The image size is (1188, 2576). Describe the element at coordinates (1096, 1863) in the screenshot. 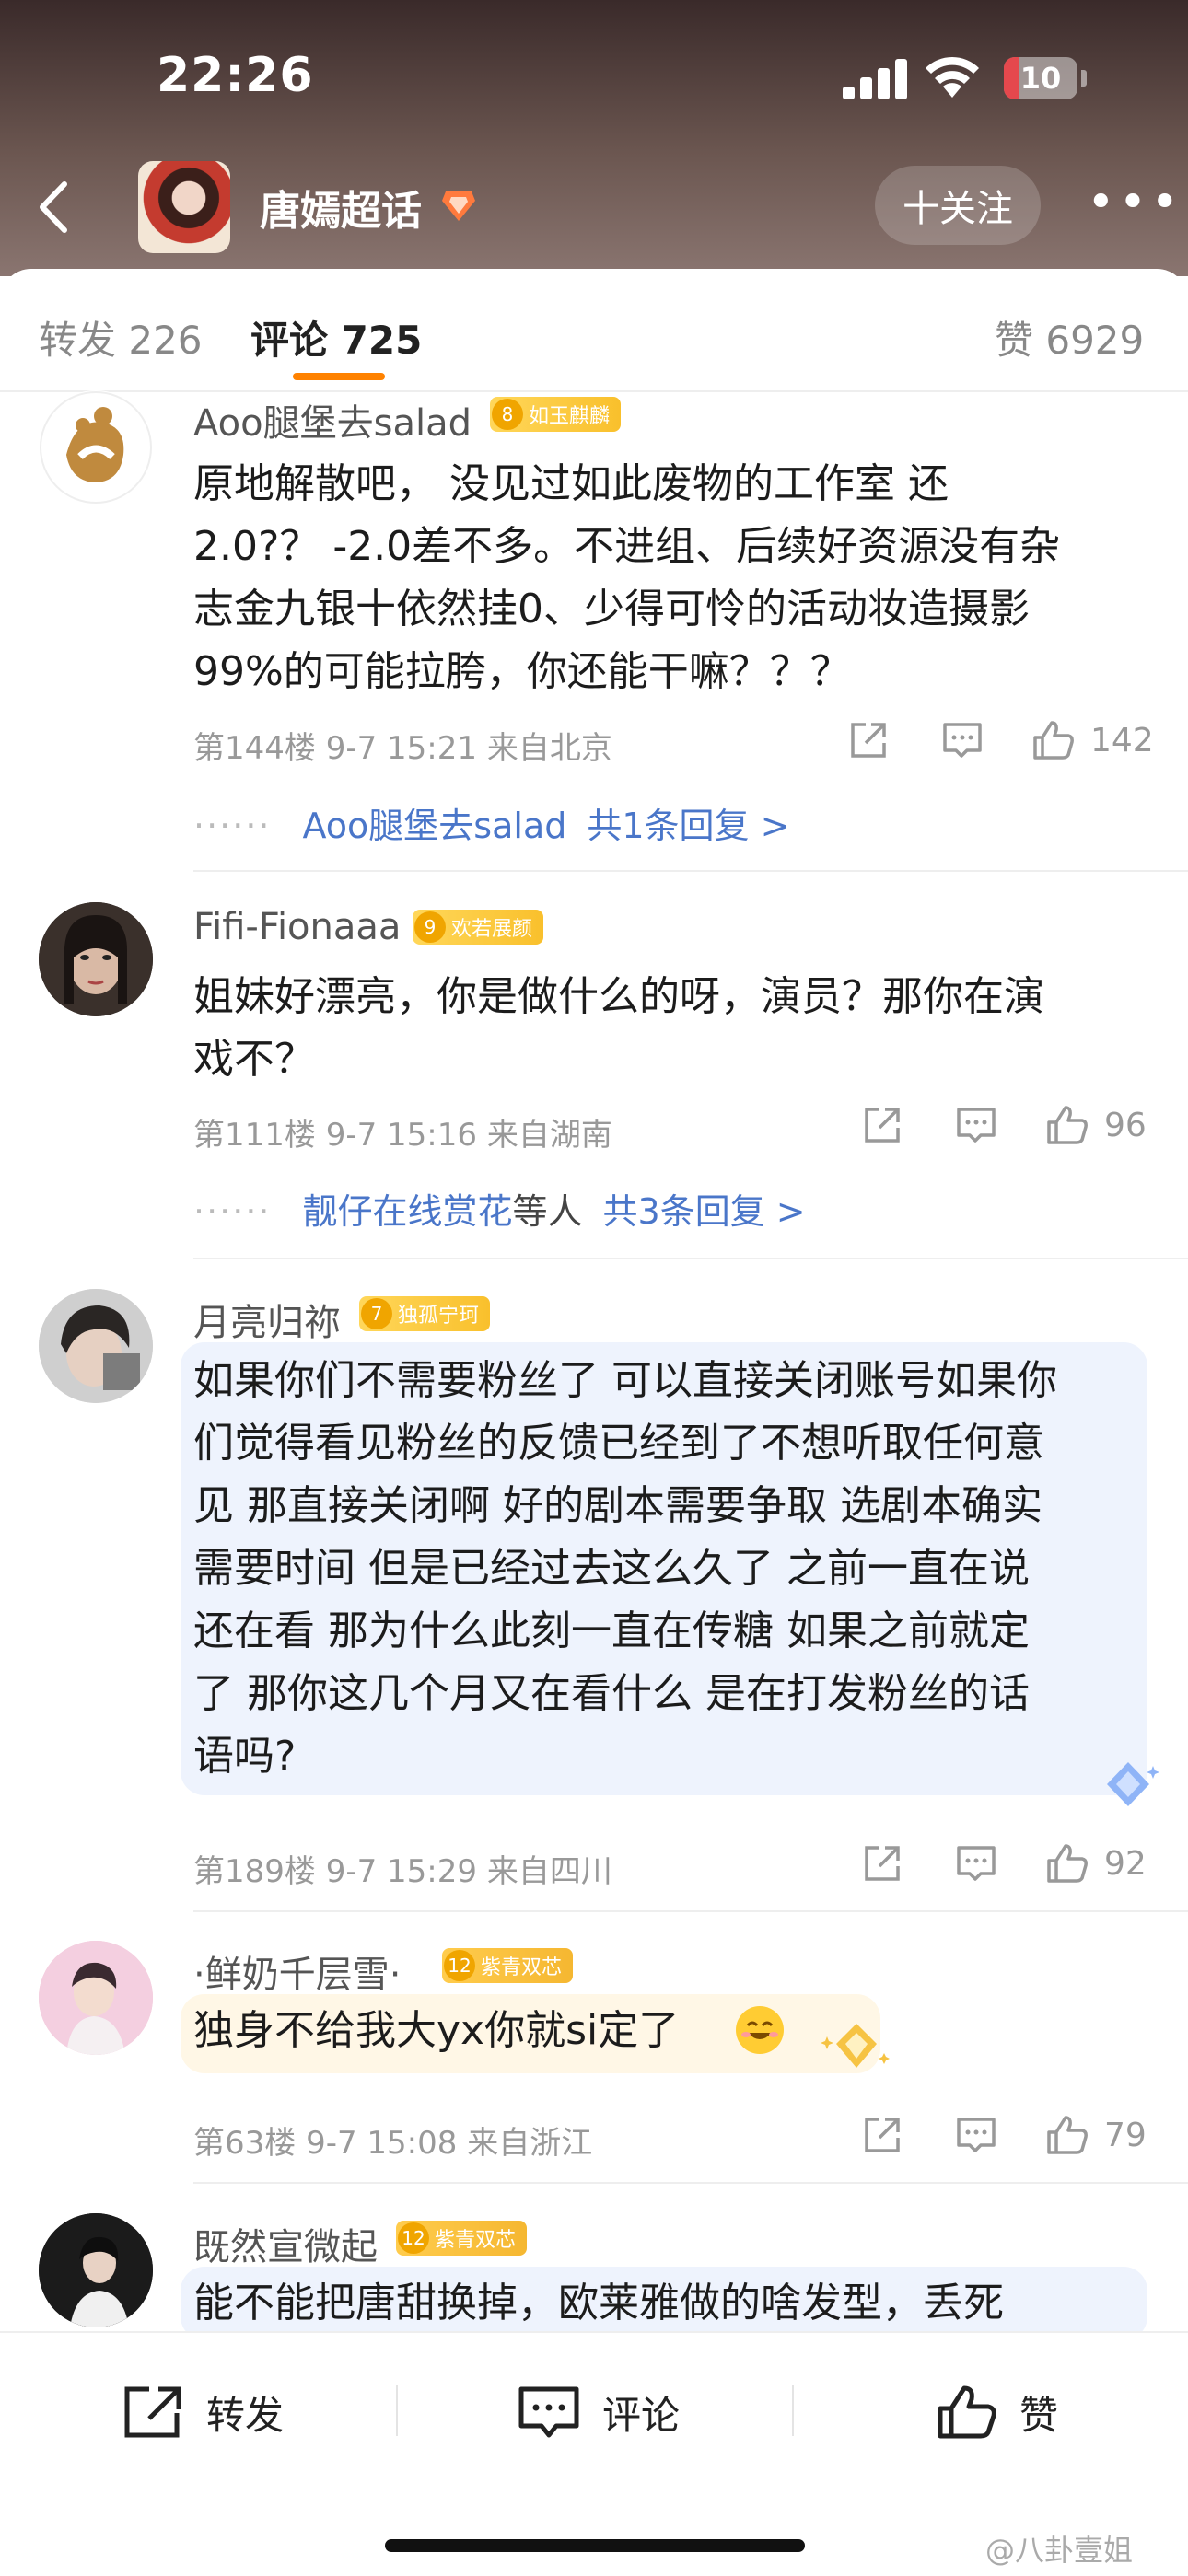

I see `like-button: 92` at that location.